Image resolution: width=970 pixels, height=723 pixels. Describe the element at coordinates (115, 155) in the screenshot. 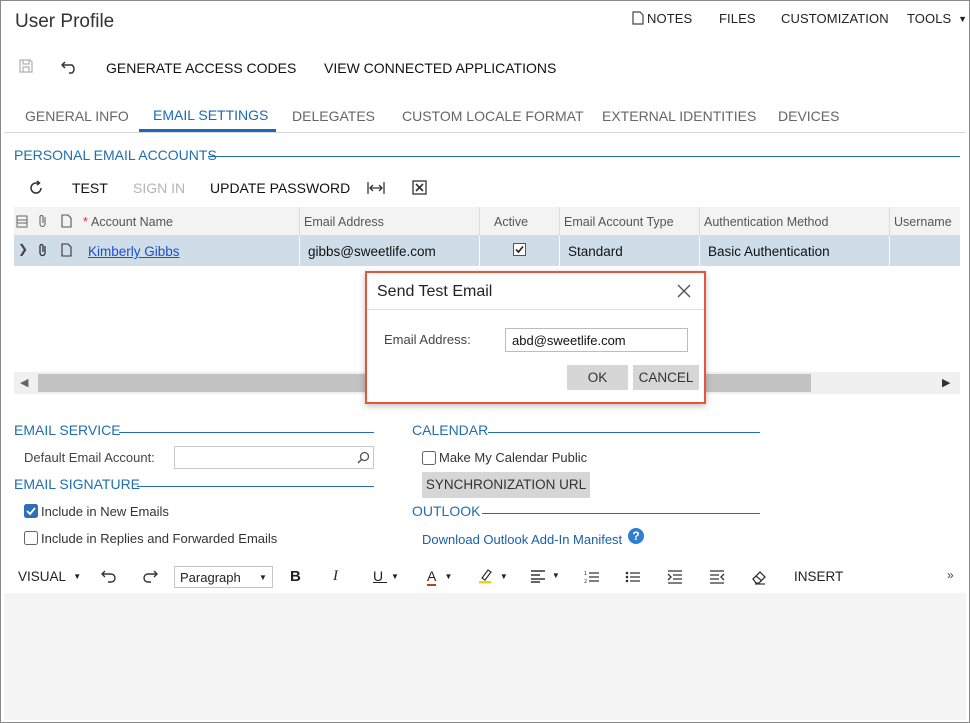

I see `personal-email-accounts-title: PERSONAL EMAIL ACCOUNTS` at that location.